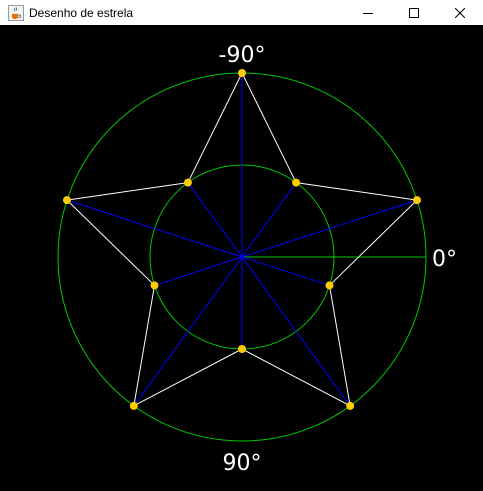  I want to click on maximize-button, so click(414, 12).